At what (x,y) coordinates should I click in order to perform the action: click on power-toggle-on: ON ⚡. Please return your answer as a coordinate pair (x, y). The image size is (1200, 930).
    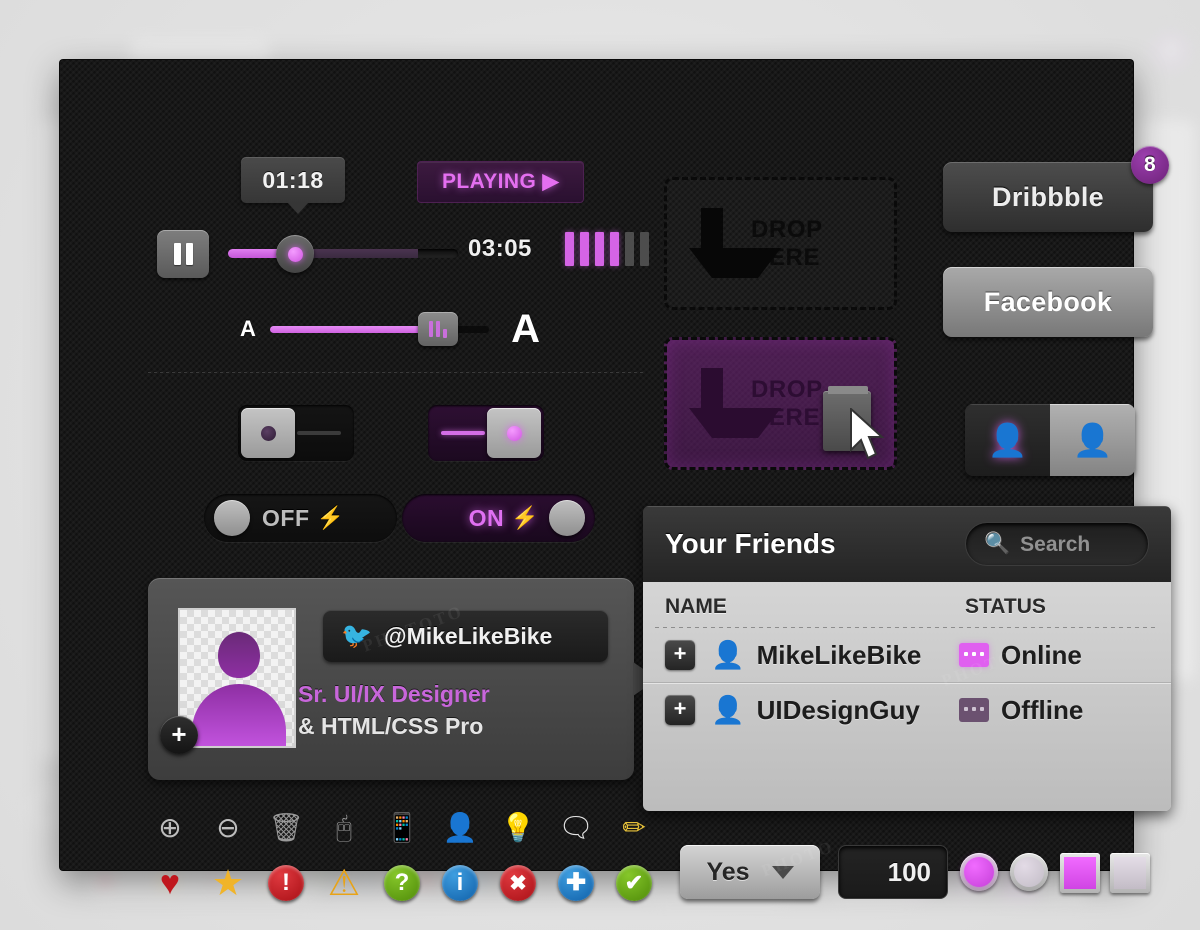
    Looking at the image, I should click on (498, 518).